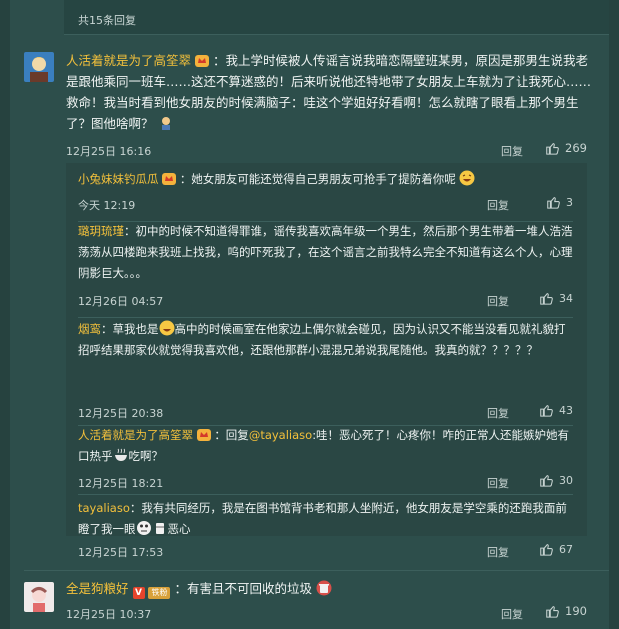 Image resolution: width=619 pixels, height=629 pixels. What do you see at coordinates (324, 588) in the screenshot?
I see `trash-emoji-icon` at bounding box center [324, 588].